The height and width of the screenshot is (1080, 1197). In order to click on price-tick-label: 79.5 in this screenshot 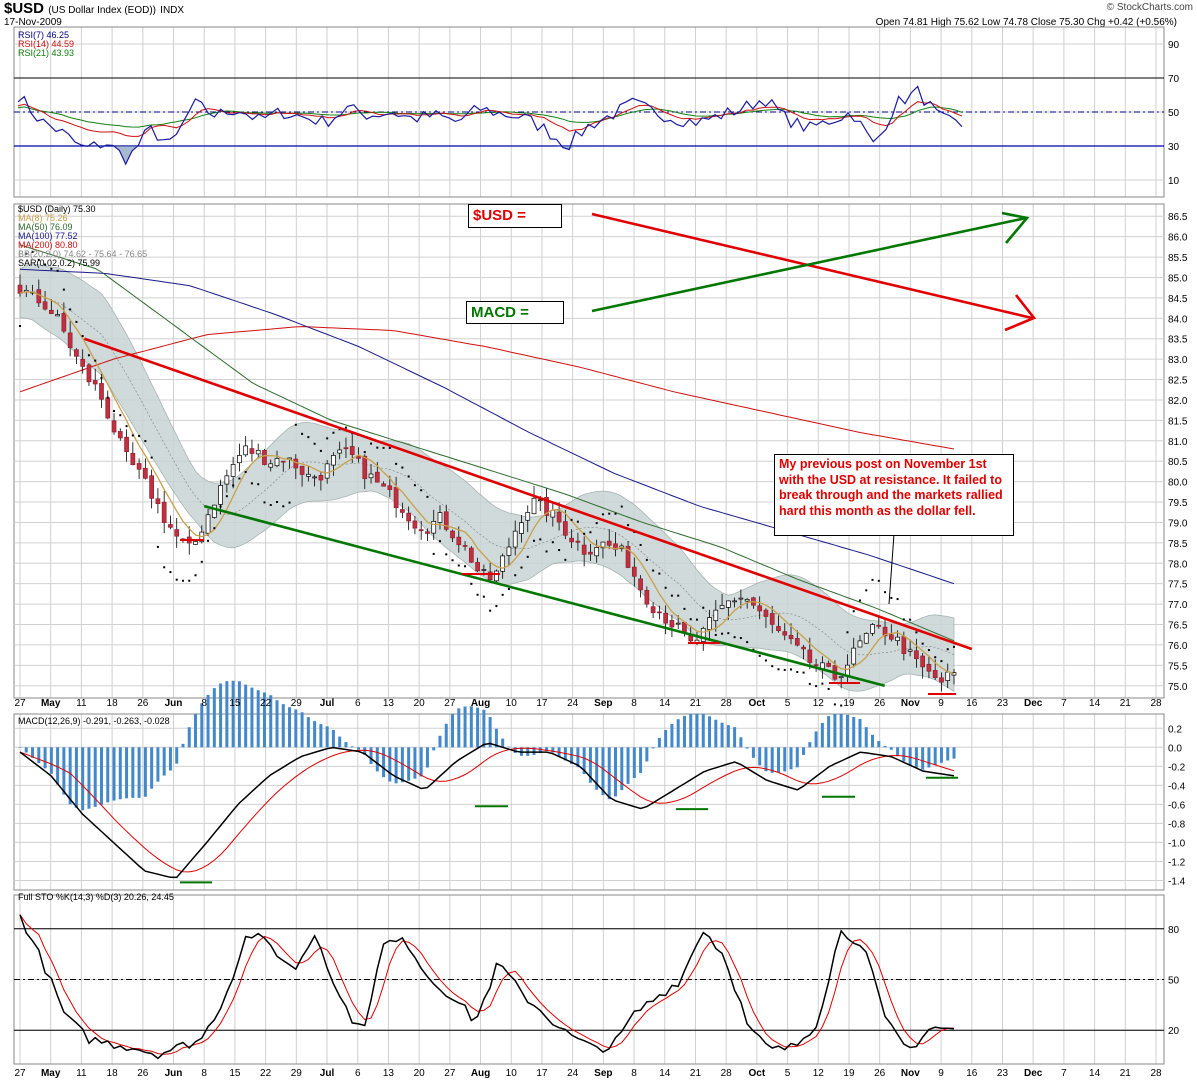, I will do `click(1178, 503)`.